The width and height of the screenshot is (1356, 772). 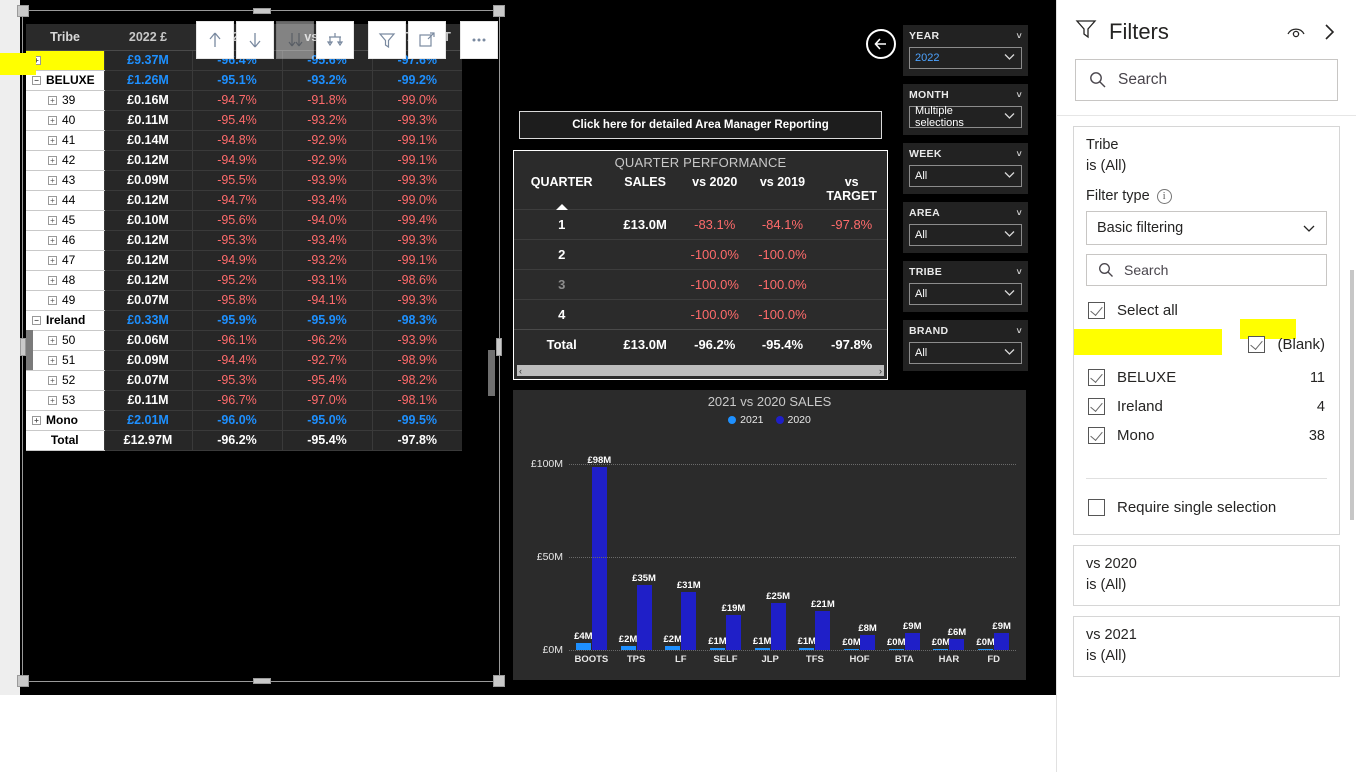 What do you see at coordinates (1019, 154) in the screenshot?
I see `chevron-down-icon: ˅` at bounding box center [1019, 154].